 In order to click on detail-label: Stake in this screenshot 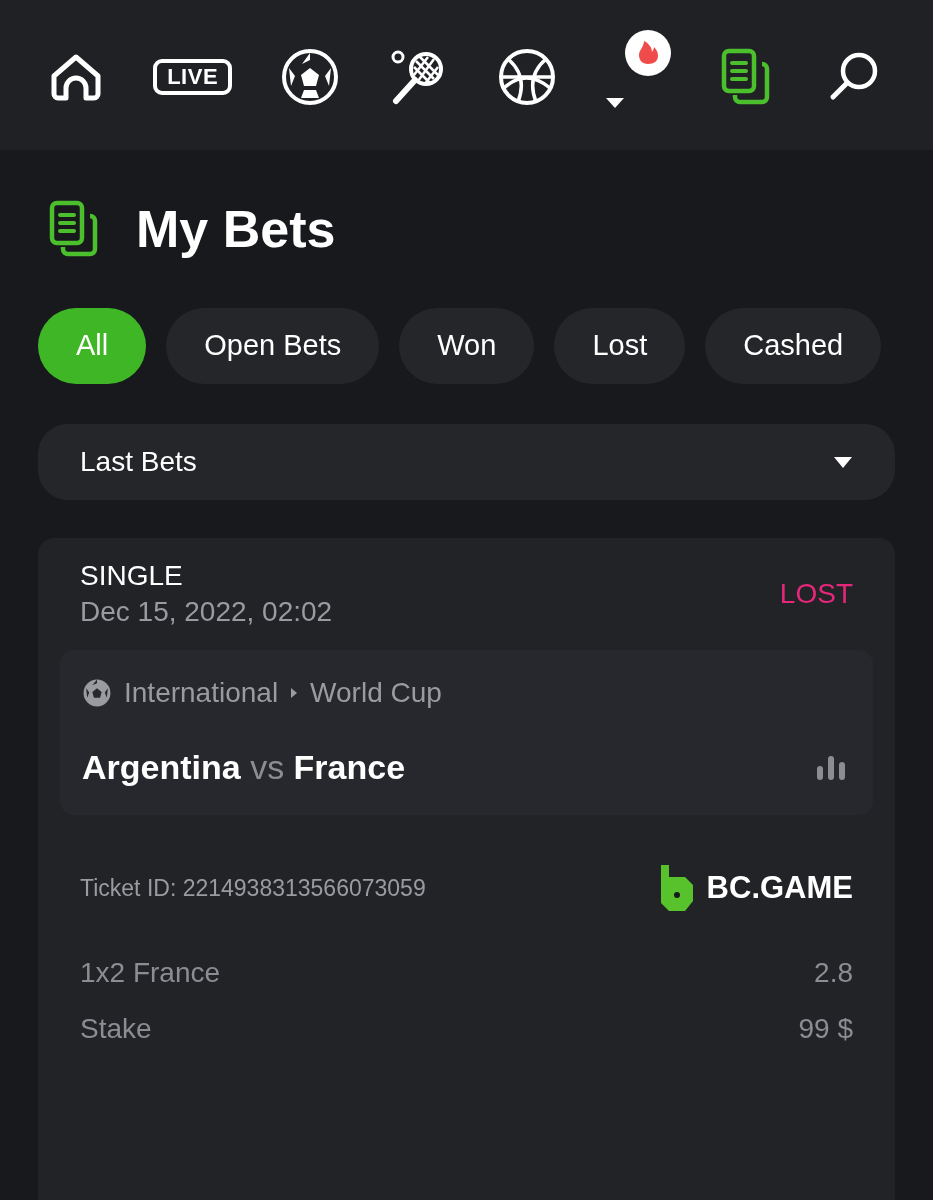, I will do `click(116, 1028)`.